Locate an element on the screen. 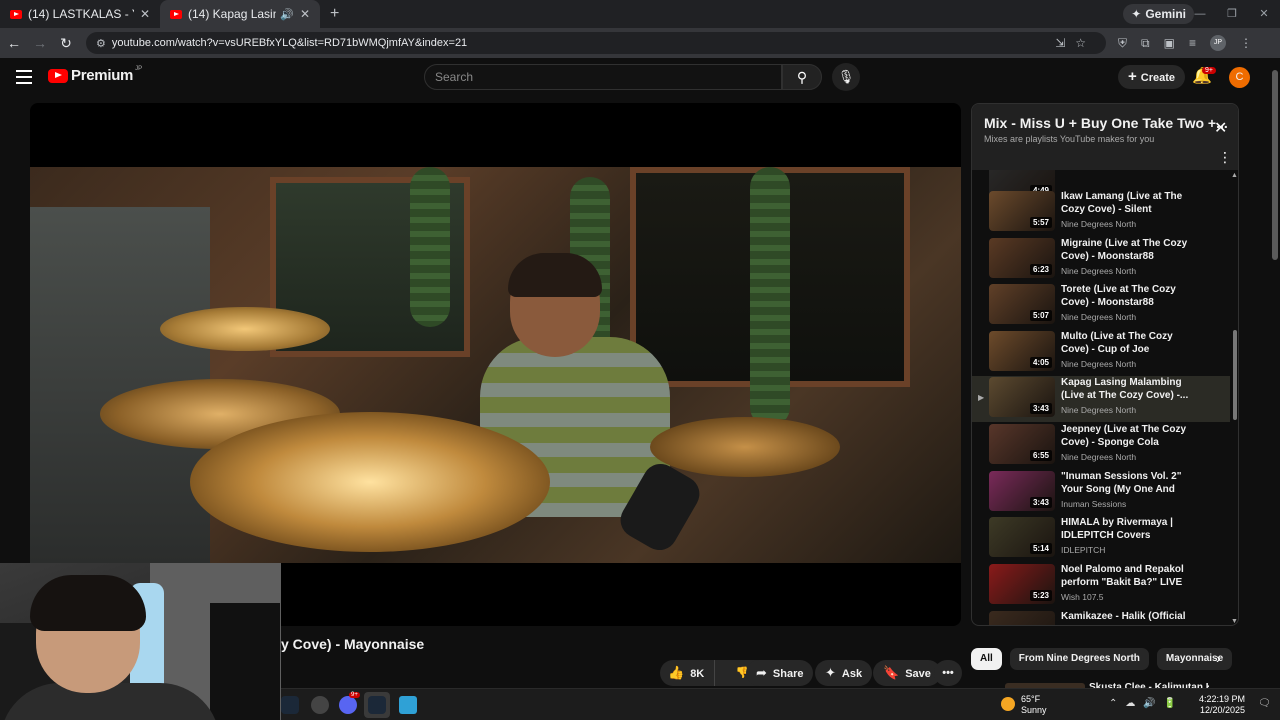  window-controls: — ❐ ✕ is located at coordinates (1232, 14).